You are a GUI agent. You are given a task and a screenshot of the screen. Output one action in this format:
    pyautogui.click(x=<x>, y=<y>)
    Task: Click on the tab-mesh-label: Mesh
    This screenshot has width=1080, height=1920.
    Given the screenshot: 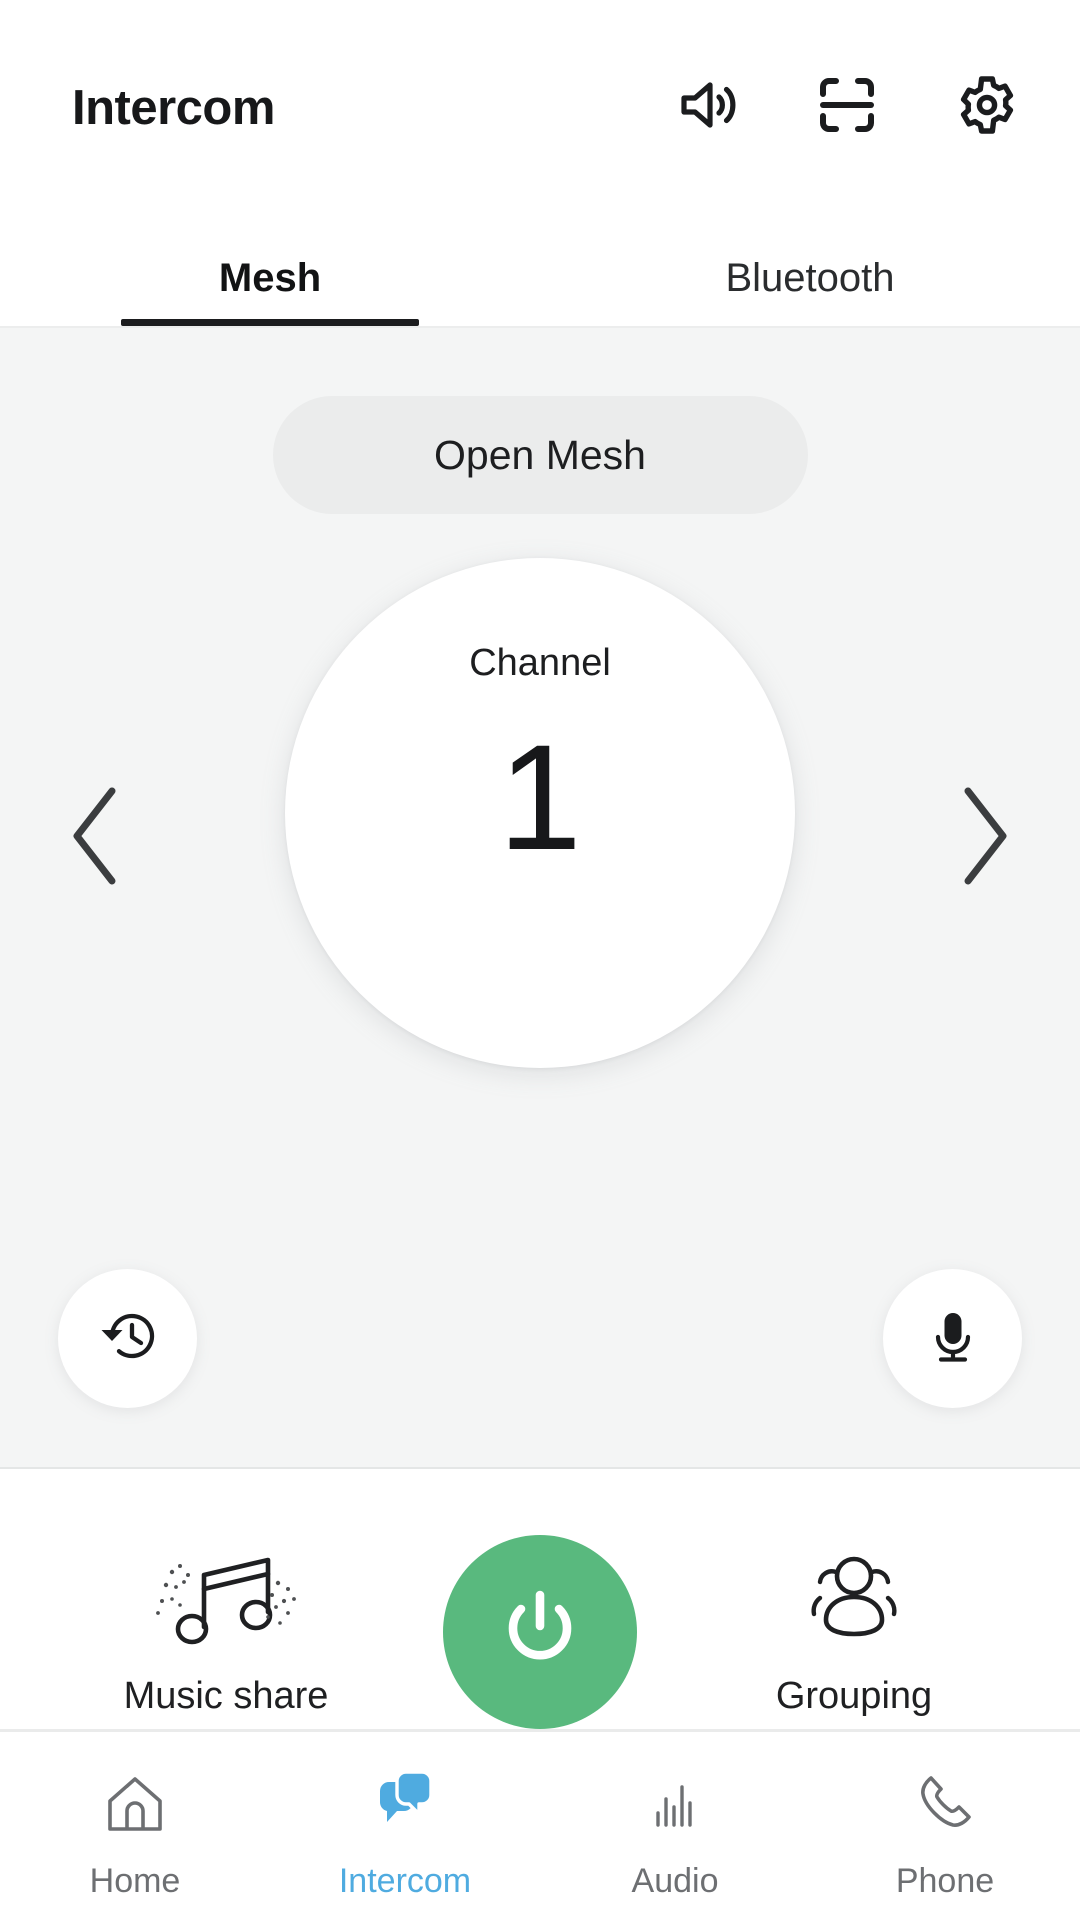 What is the action you would take?
    pyautogui.click(x=270, y=278)
    